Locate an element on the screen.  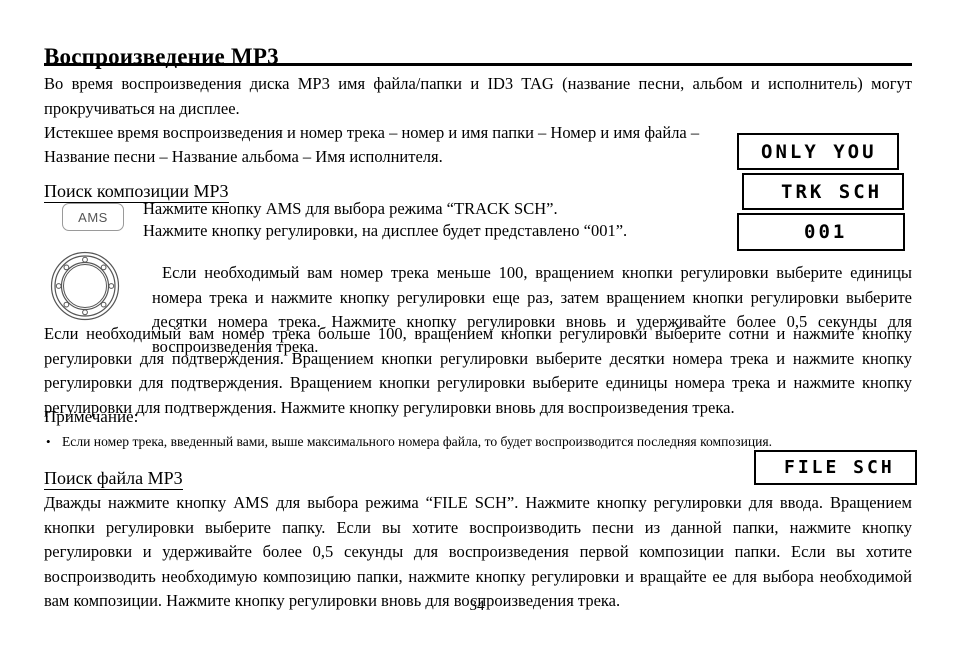
note-label: Примечание: is located at coordinates (91, 416).